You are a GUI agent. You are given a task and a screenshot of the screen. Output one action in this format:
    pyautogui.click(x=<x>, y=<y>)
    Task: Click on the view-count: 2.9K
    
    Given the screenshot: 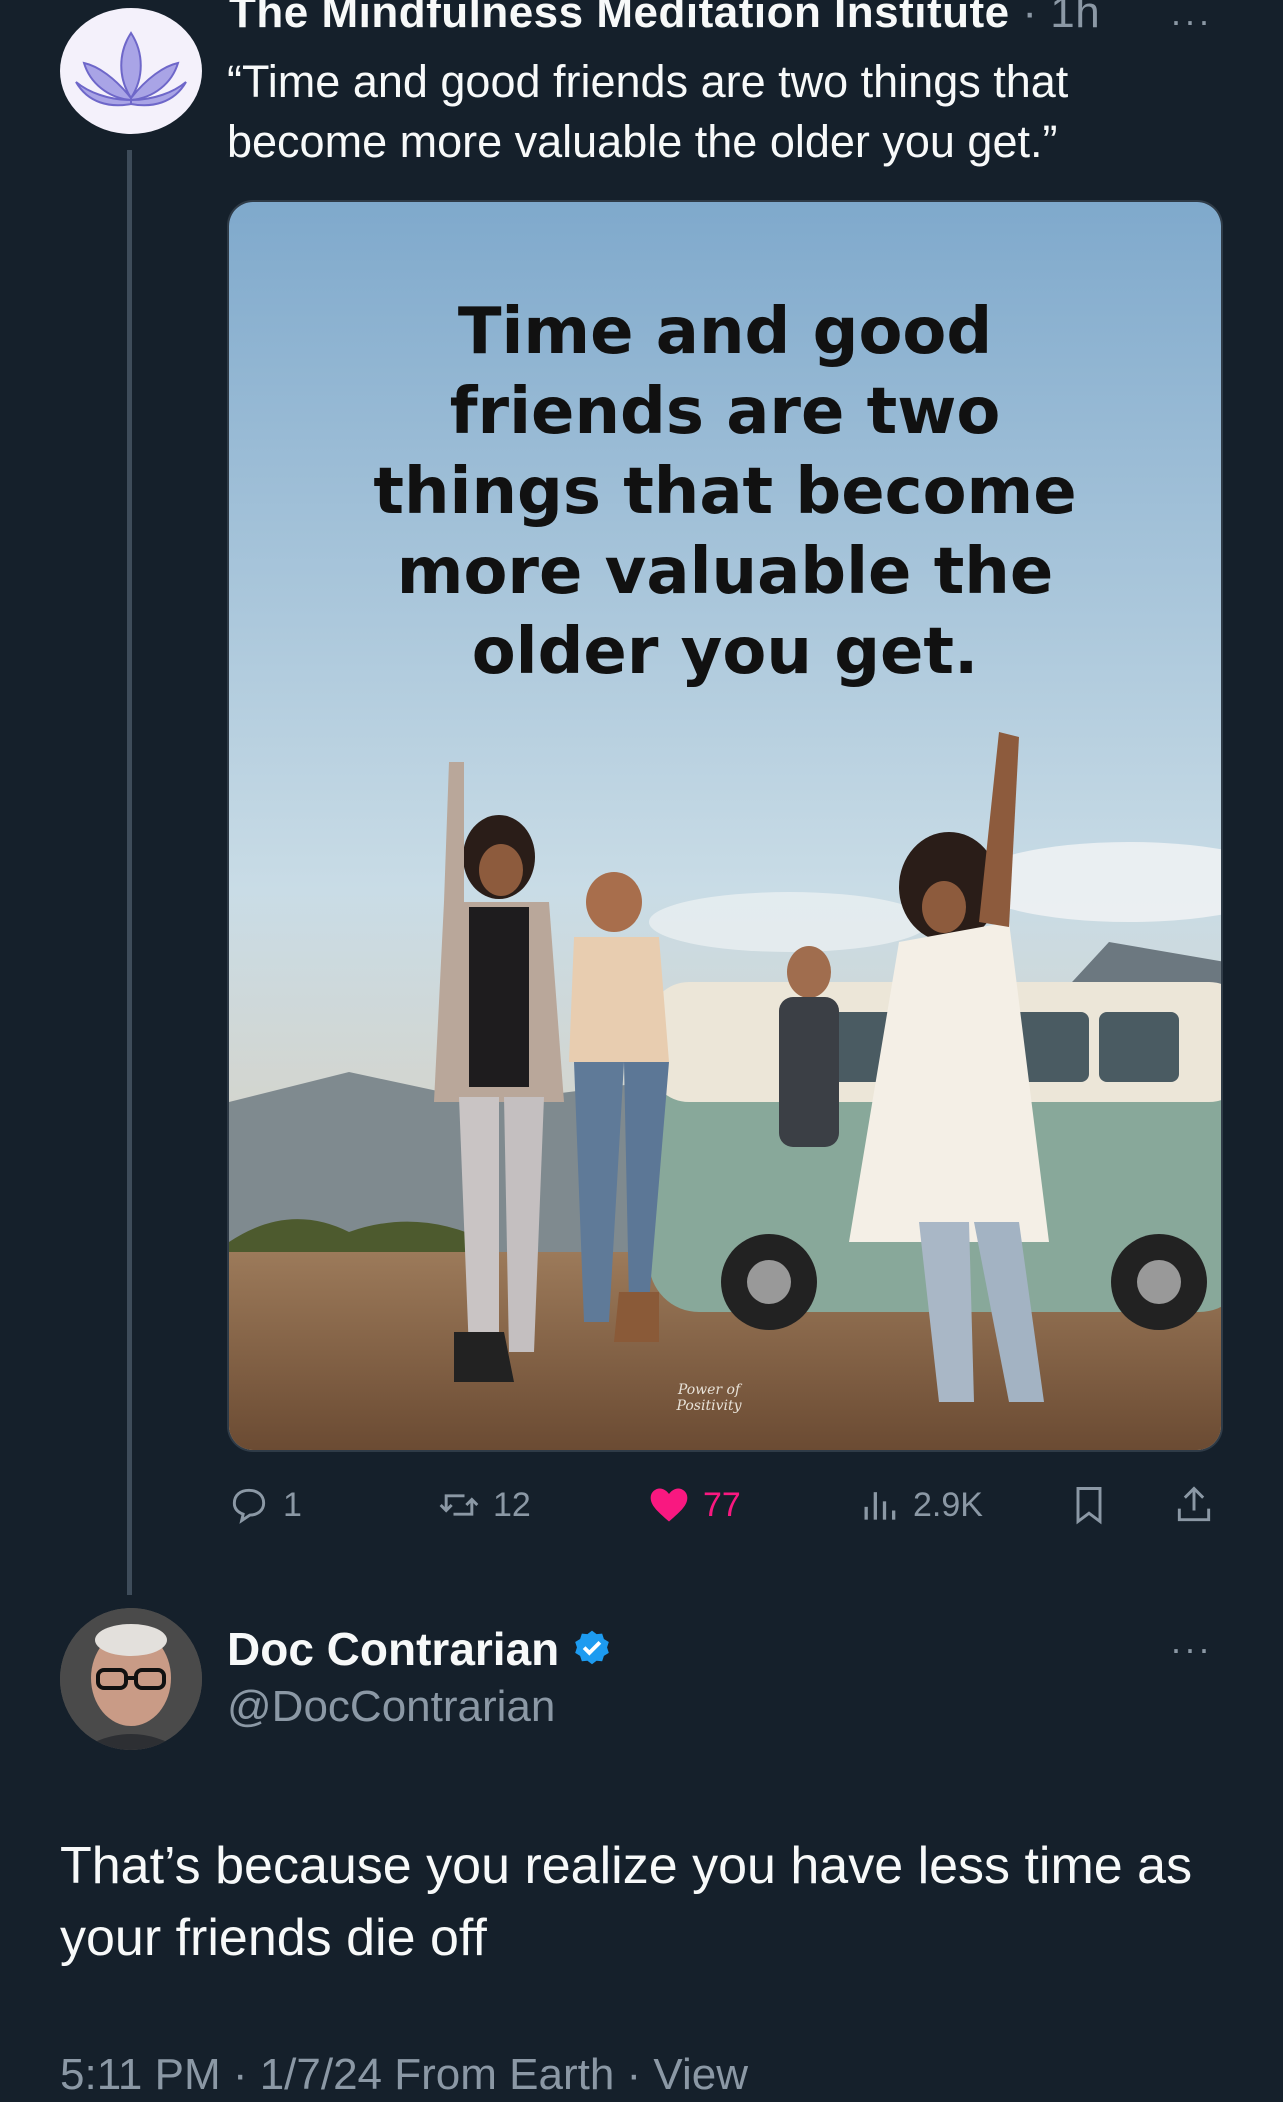 What is the action you would take?
    pyautogui.click(x=948, y=1504)
    